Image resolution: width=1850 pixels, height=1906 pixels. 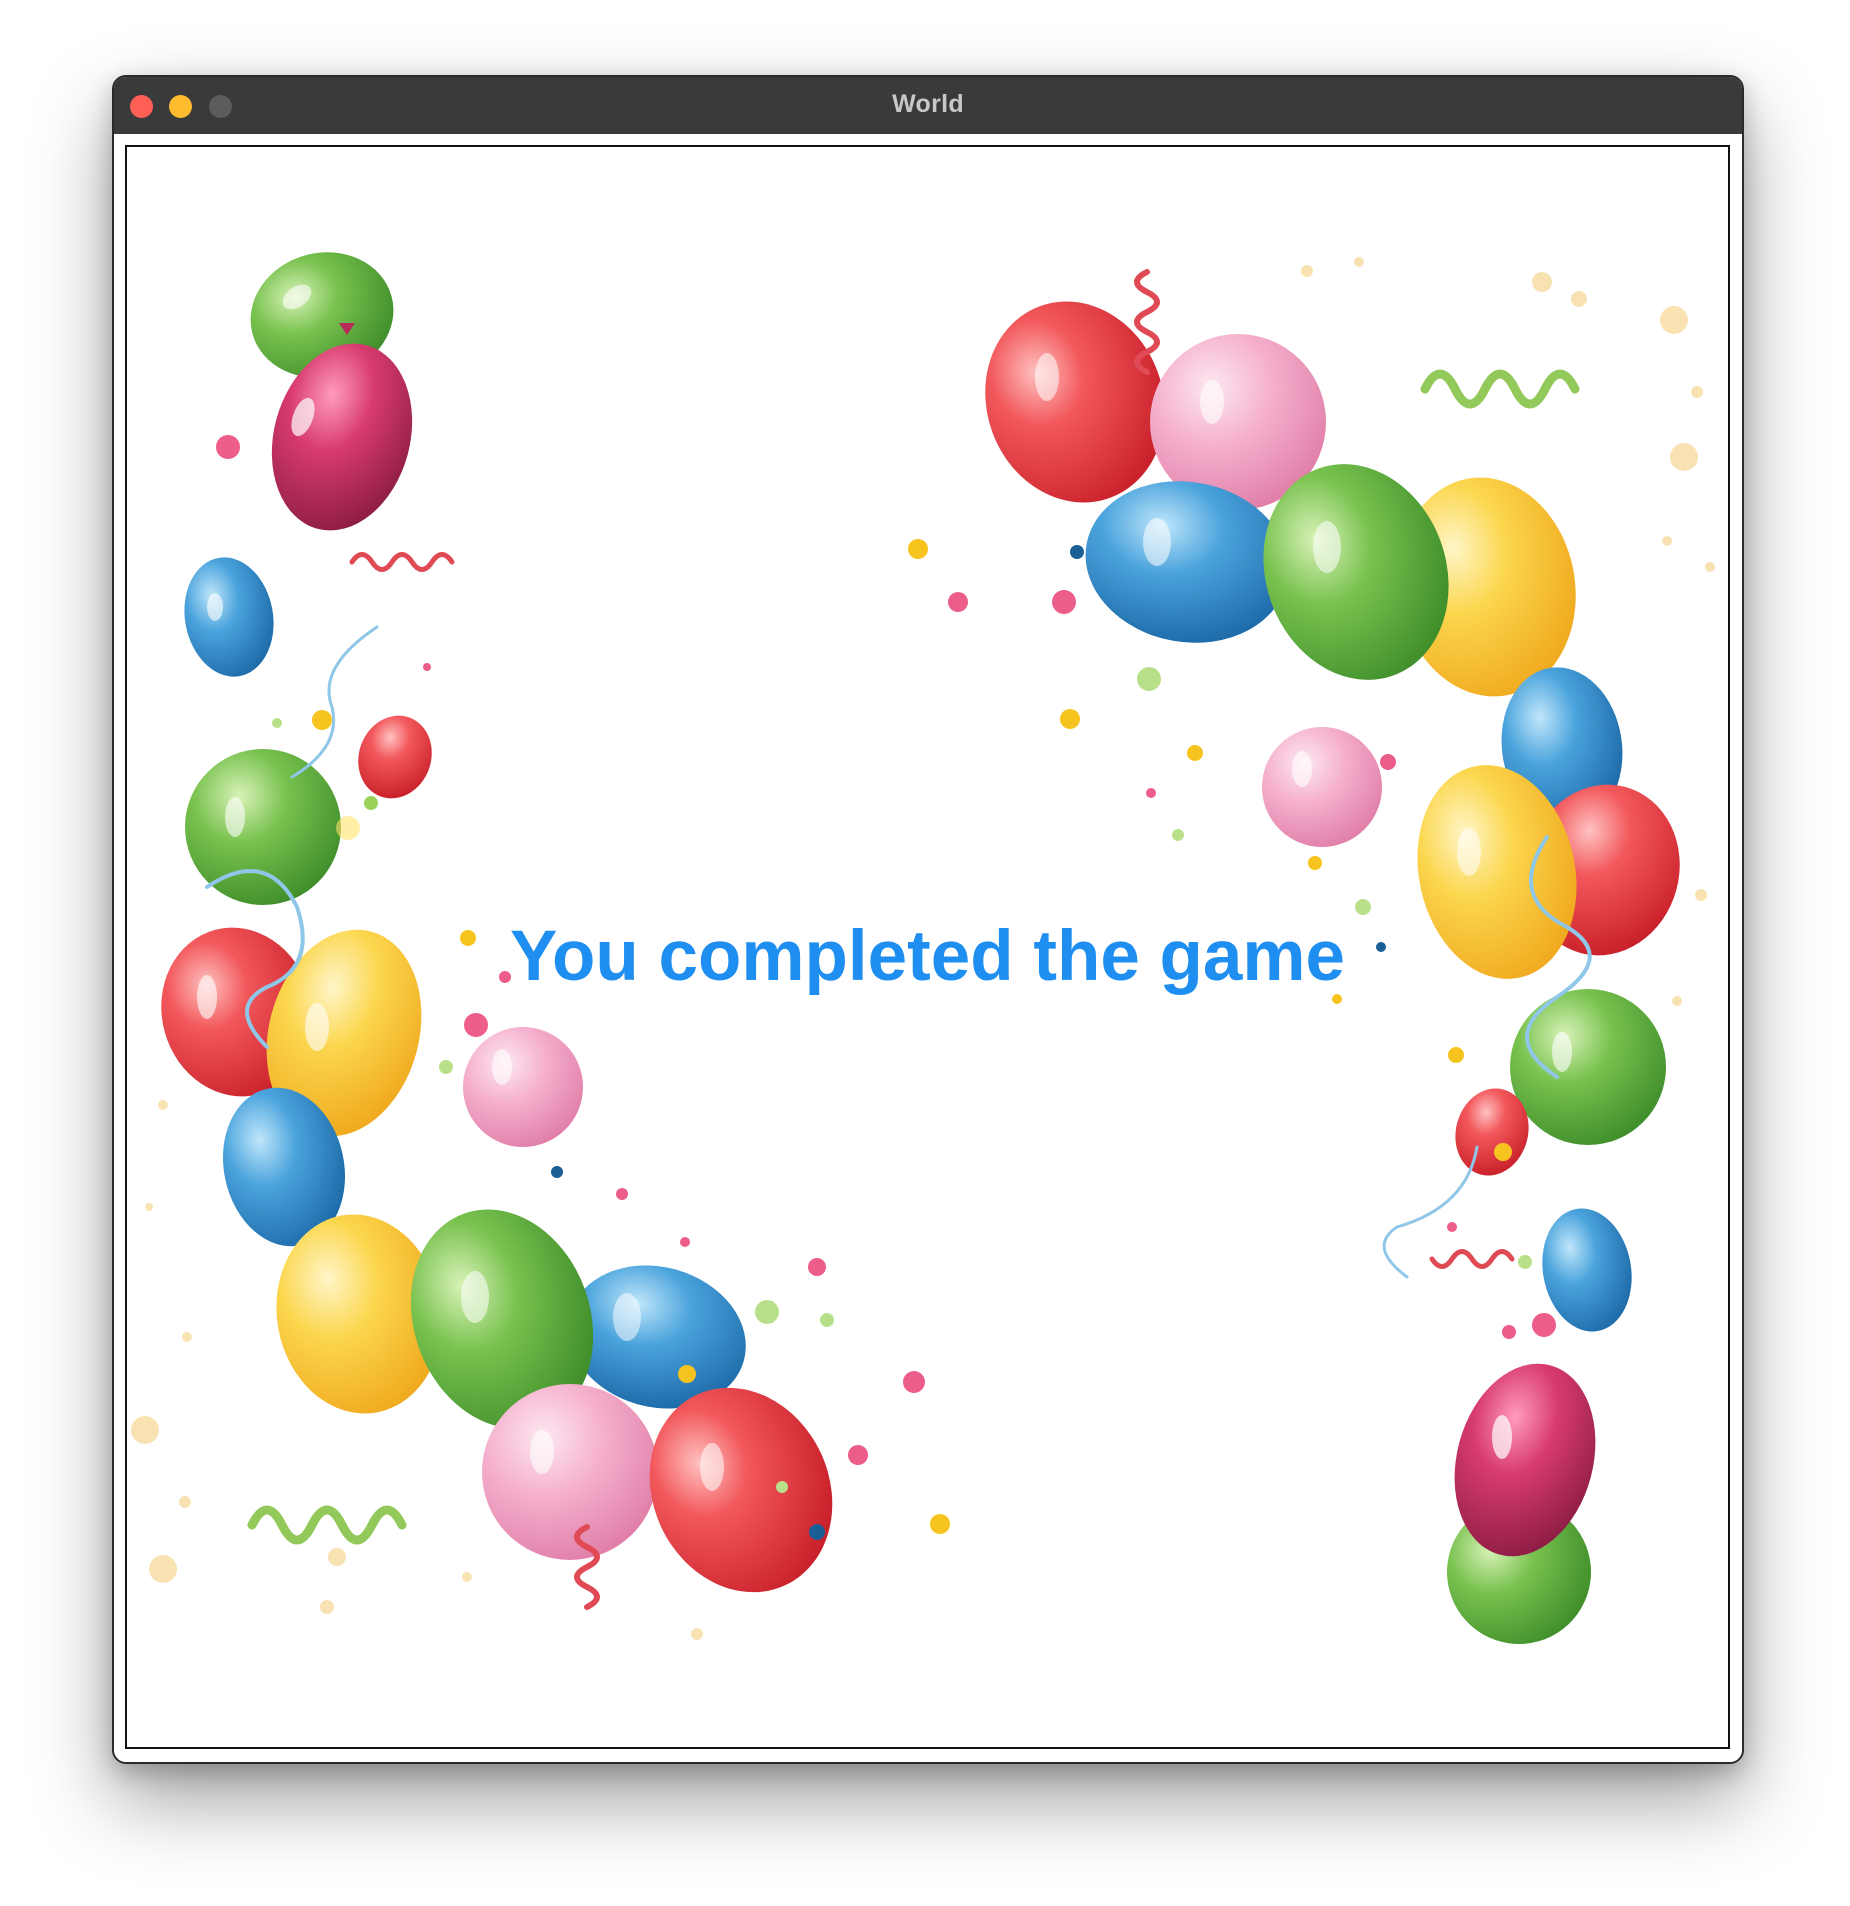 I want to click on game-over-message: You completed the game, so click(x=927, y=956).